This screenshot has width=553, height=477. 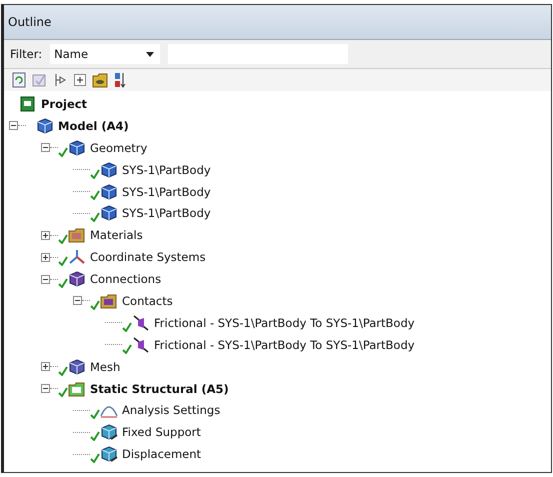 I want to click on tree-item: Fixed Support, so click(x=161, y=432).